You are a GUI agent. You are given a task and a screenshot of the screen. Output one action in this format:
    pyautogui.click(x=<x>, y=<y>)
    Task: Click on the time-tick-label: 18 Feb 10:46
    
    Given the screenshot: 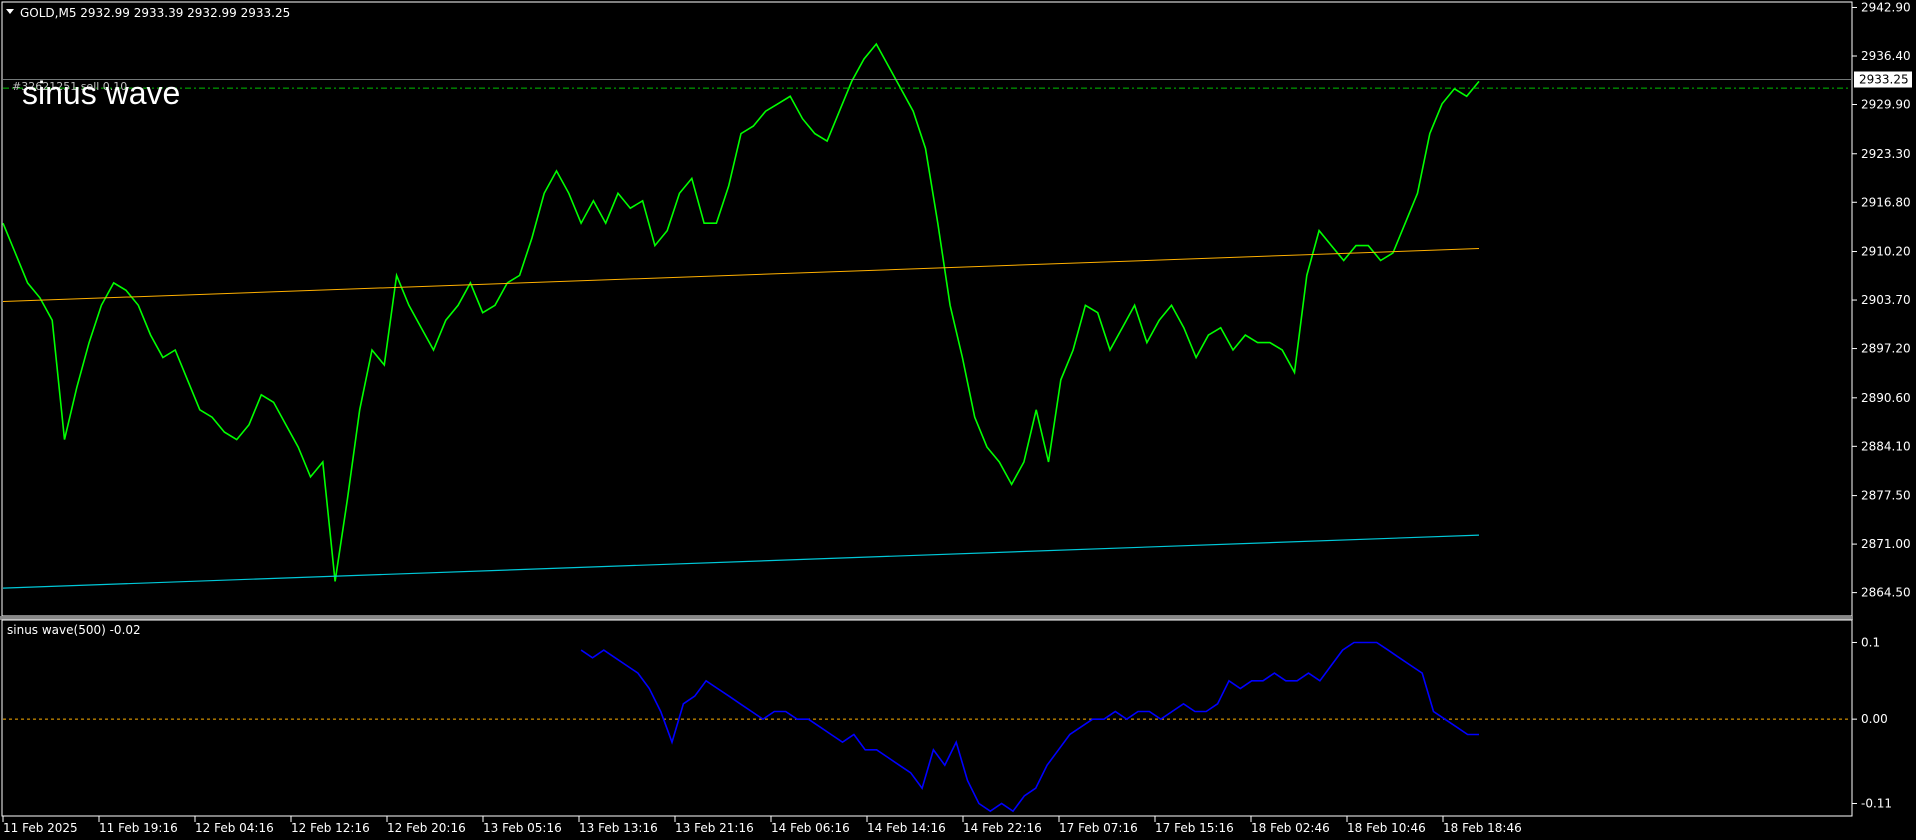 What is the action you would take?
    pyautogui.click(x=1386, y=828)
    